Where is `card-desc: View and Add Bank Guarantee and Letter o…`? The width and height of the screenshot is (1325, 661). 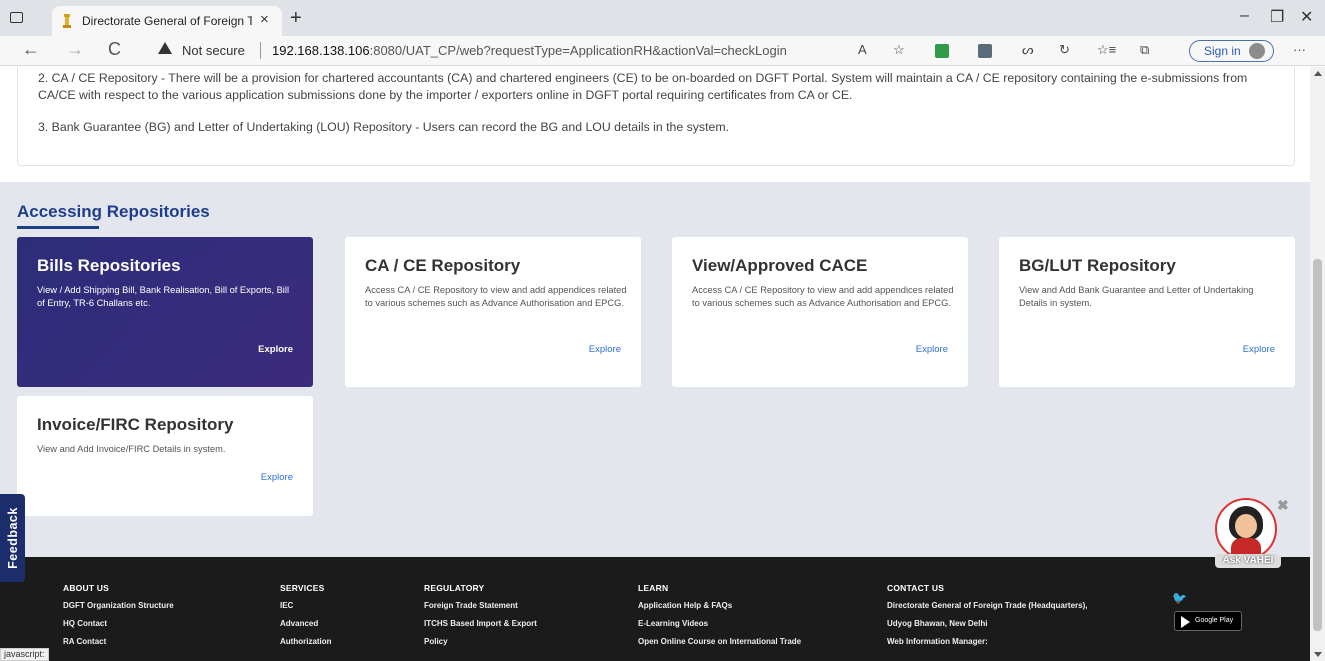
card-desc: View and Add Bank Guarantee and Letter o… is located at coordinates (1136, 296).